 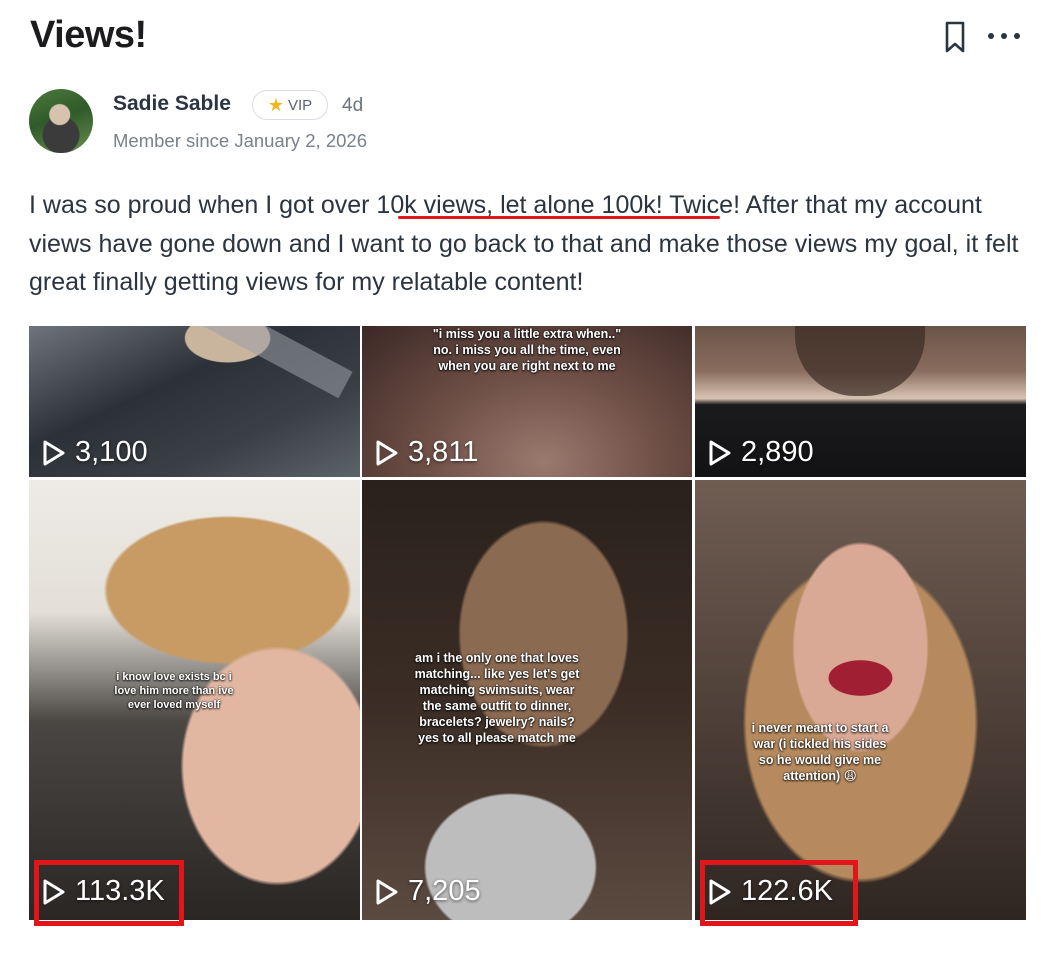 What do you see at coordinates (300, 105) in the screenshot?
I see `vip-badge-label: VIP` at bounding box center [300, 105].